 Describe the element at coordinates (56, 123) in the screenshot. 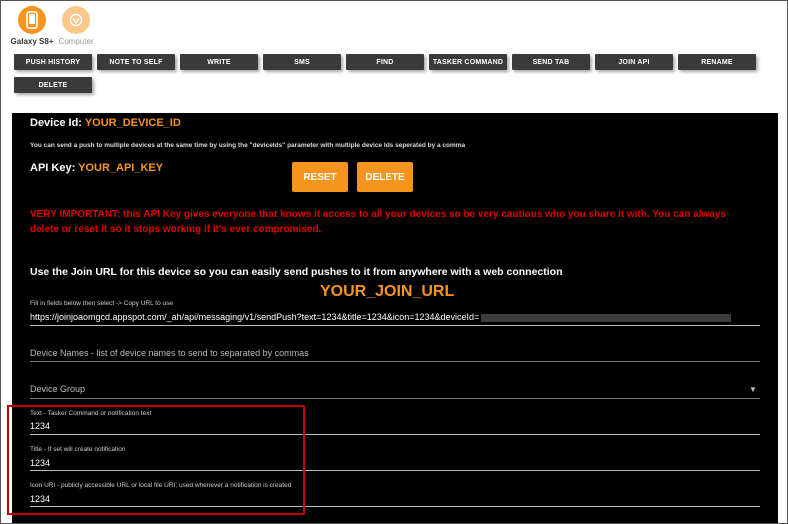

I see `device-id-label: Device Id:` at that location.